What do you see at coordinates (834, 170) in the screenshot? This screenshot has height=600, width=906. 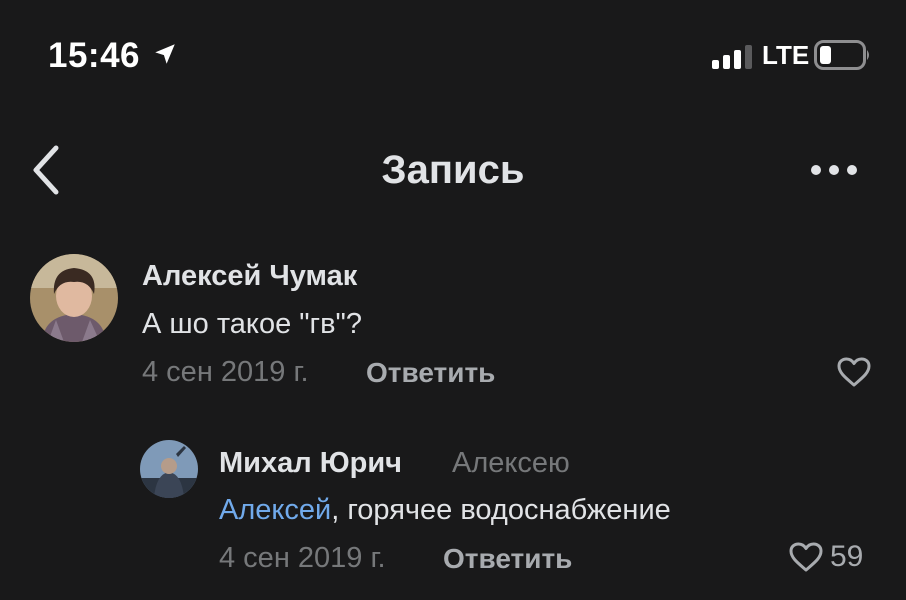 I see `more-dots-icon` at bounding box center [834, 170].